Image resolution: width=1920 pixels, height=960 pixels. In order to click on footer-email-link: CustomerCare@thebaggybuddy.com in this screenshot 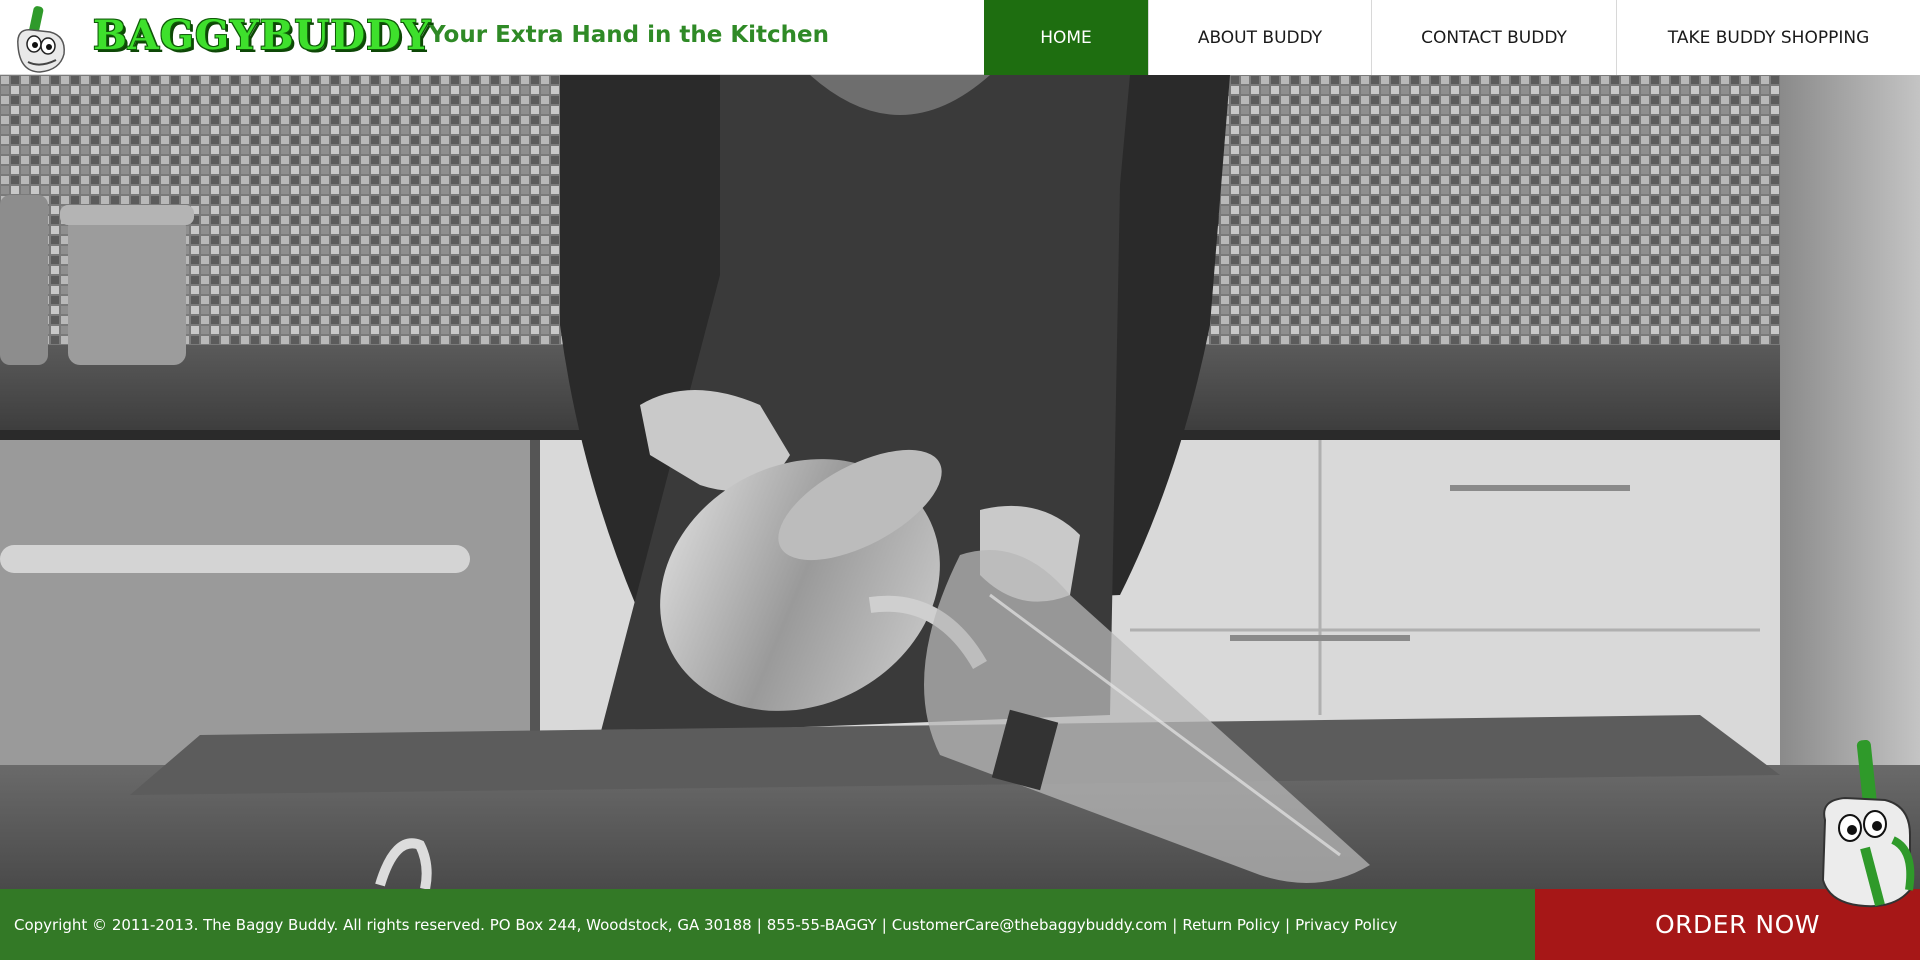, I will do `click(1029, 925)`.